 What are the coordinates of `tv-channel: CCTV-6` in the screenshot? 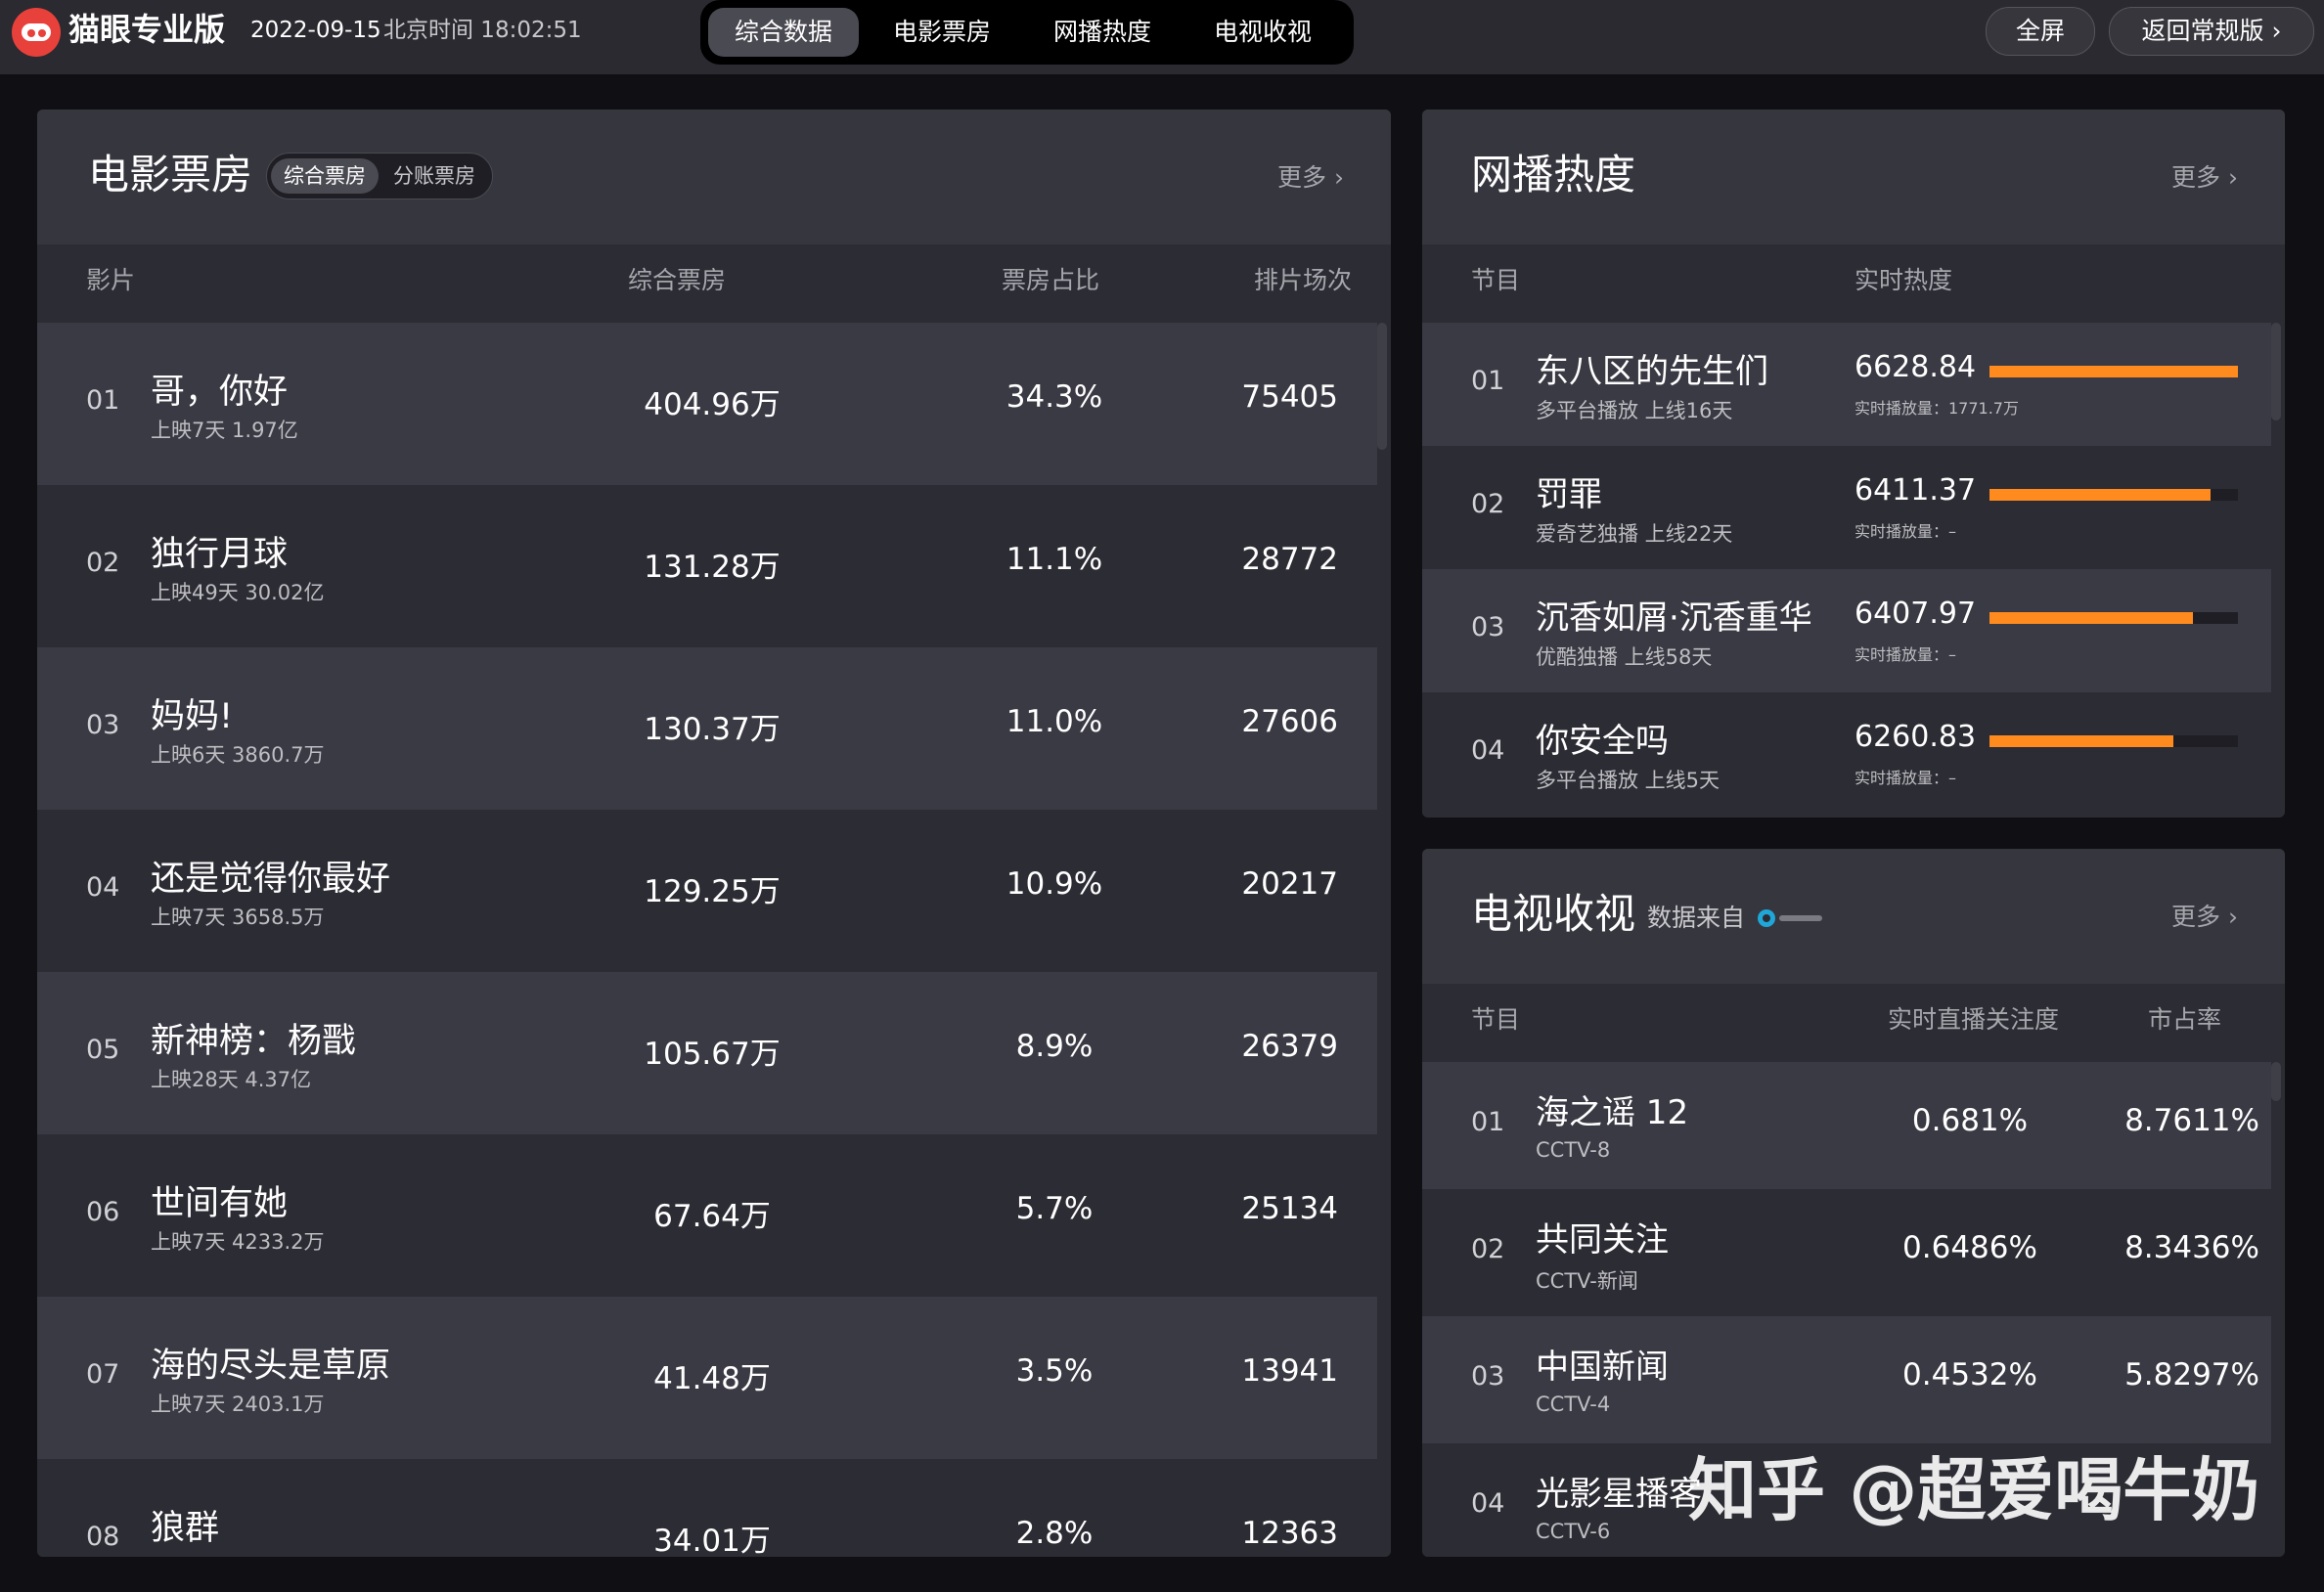 It's located at (1573, 1531).